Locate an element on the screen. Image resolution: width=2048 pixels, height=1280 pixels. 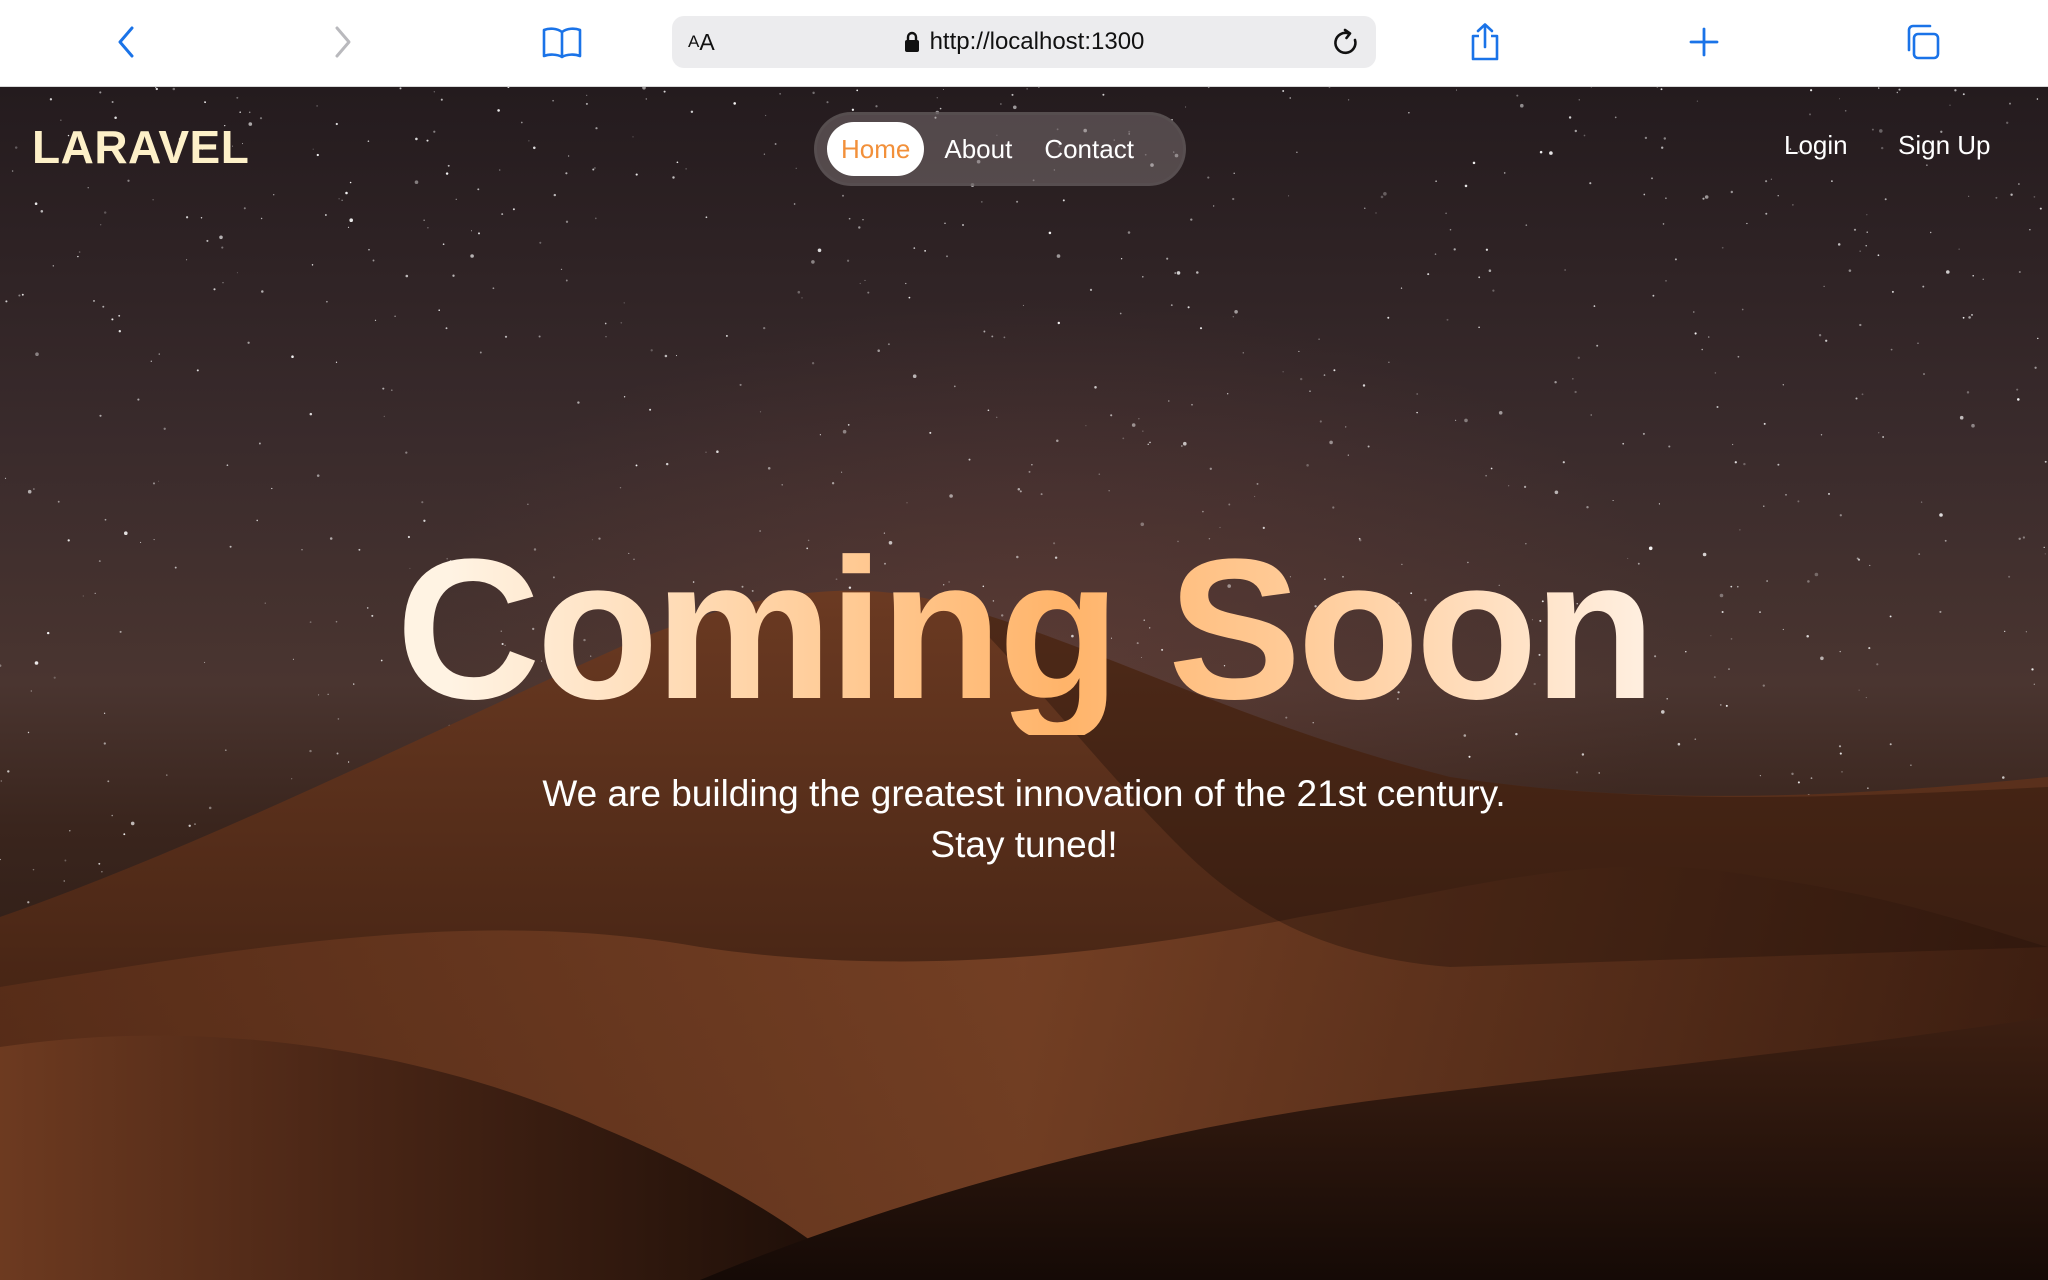
nav-about-link: About is located at coordinates (978, 149).